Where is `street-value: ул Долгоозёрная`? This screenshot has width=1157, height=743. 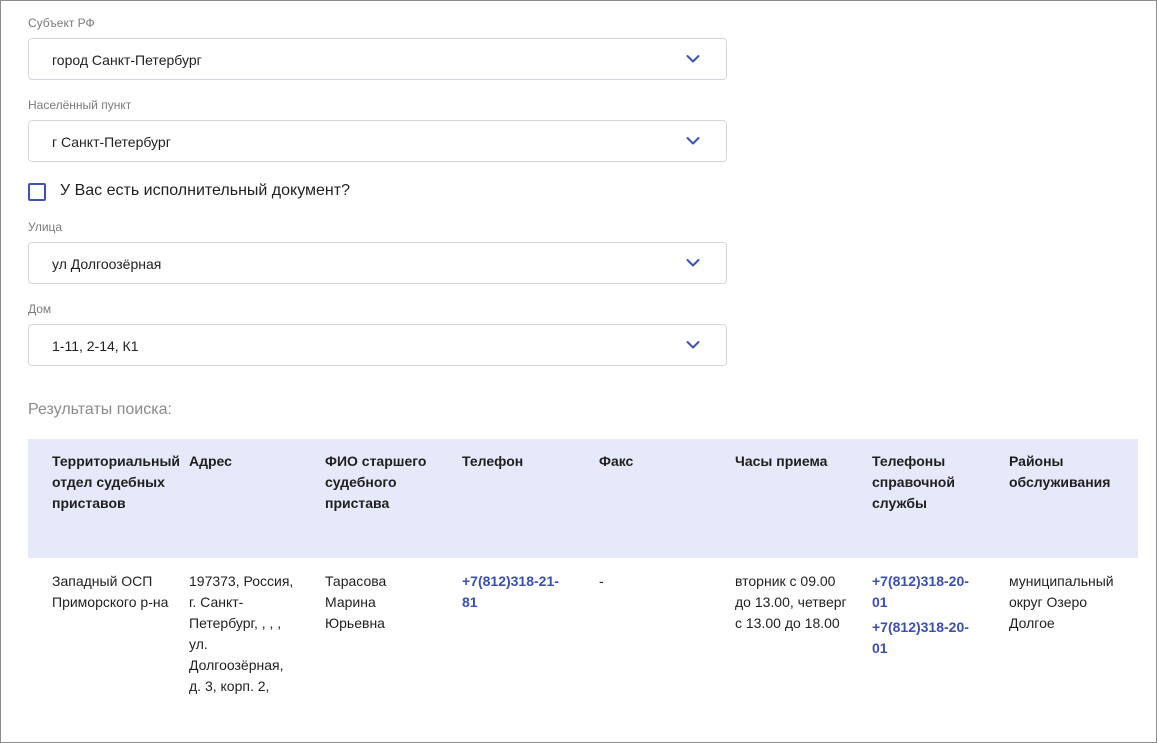 street-value: ул Долгоозёрная is located at coordinates (107, 264).